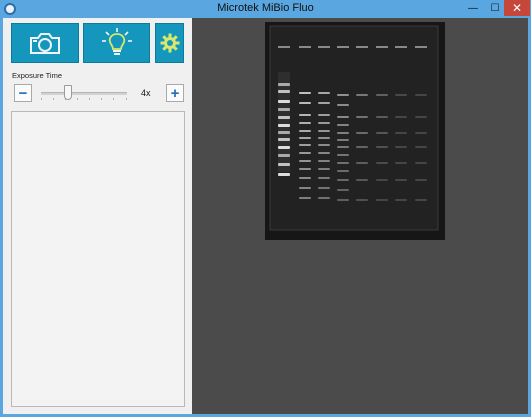  I want to click on light-button, so click(116, 43).